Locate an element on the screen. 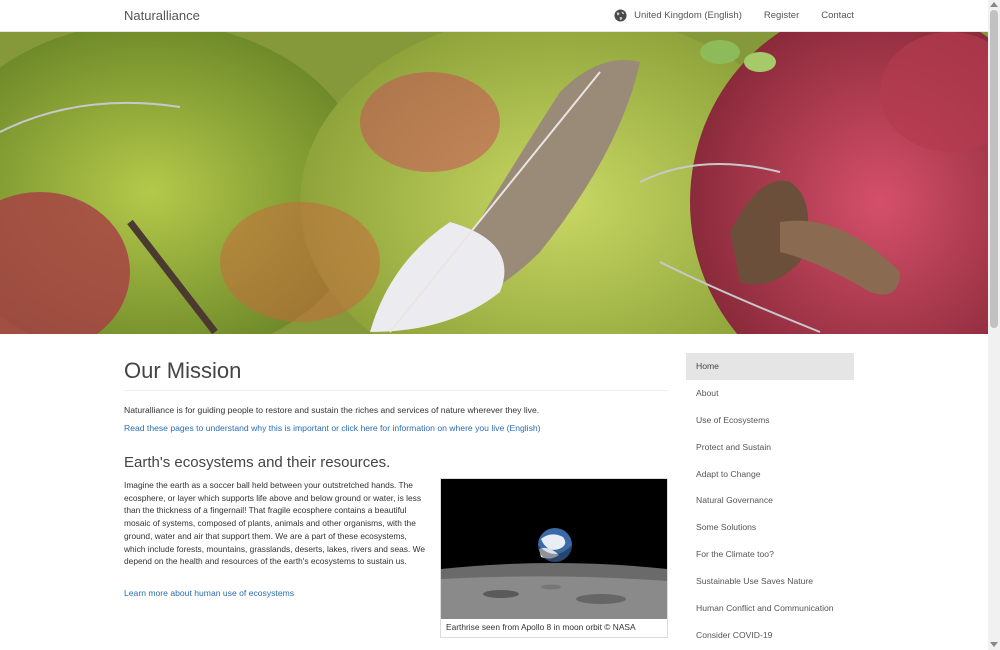 The height and width of the screenshot is (650, 1000). sidebar-item-sustainable-use: Sustainable Use Saves Nature is located at coordinates (770, 581).